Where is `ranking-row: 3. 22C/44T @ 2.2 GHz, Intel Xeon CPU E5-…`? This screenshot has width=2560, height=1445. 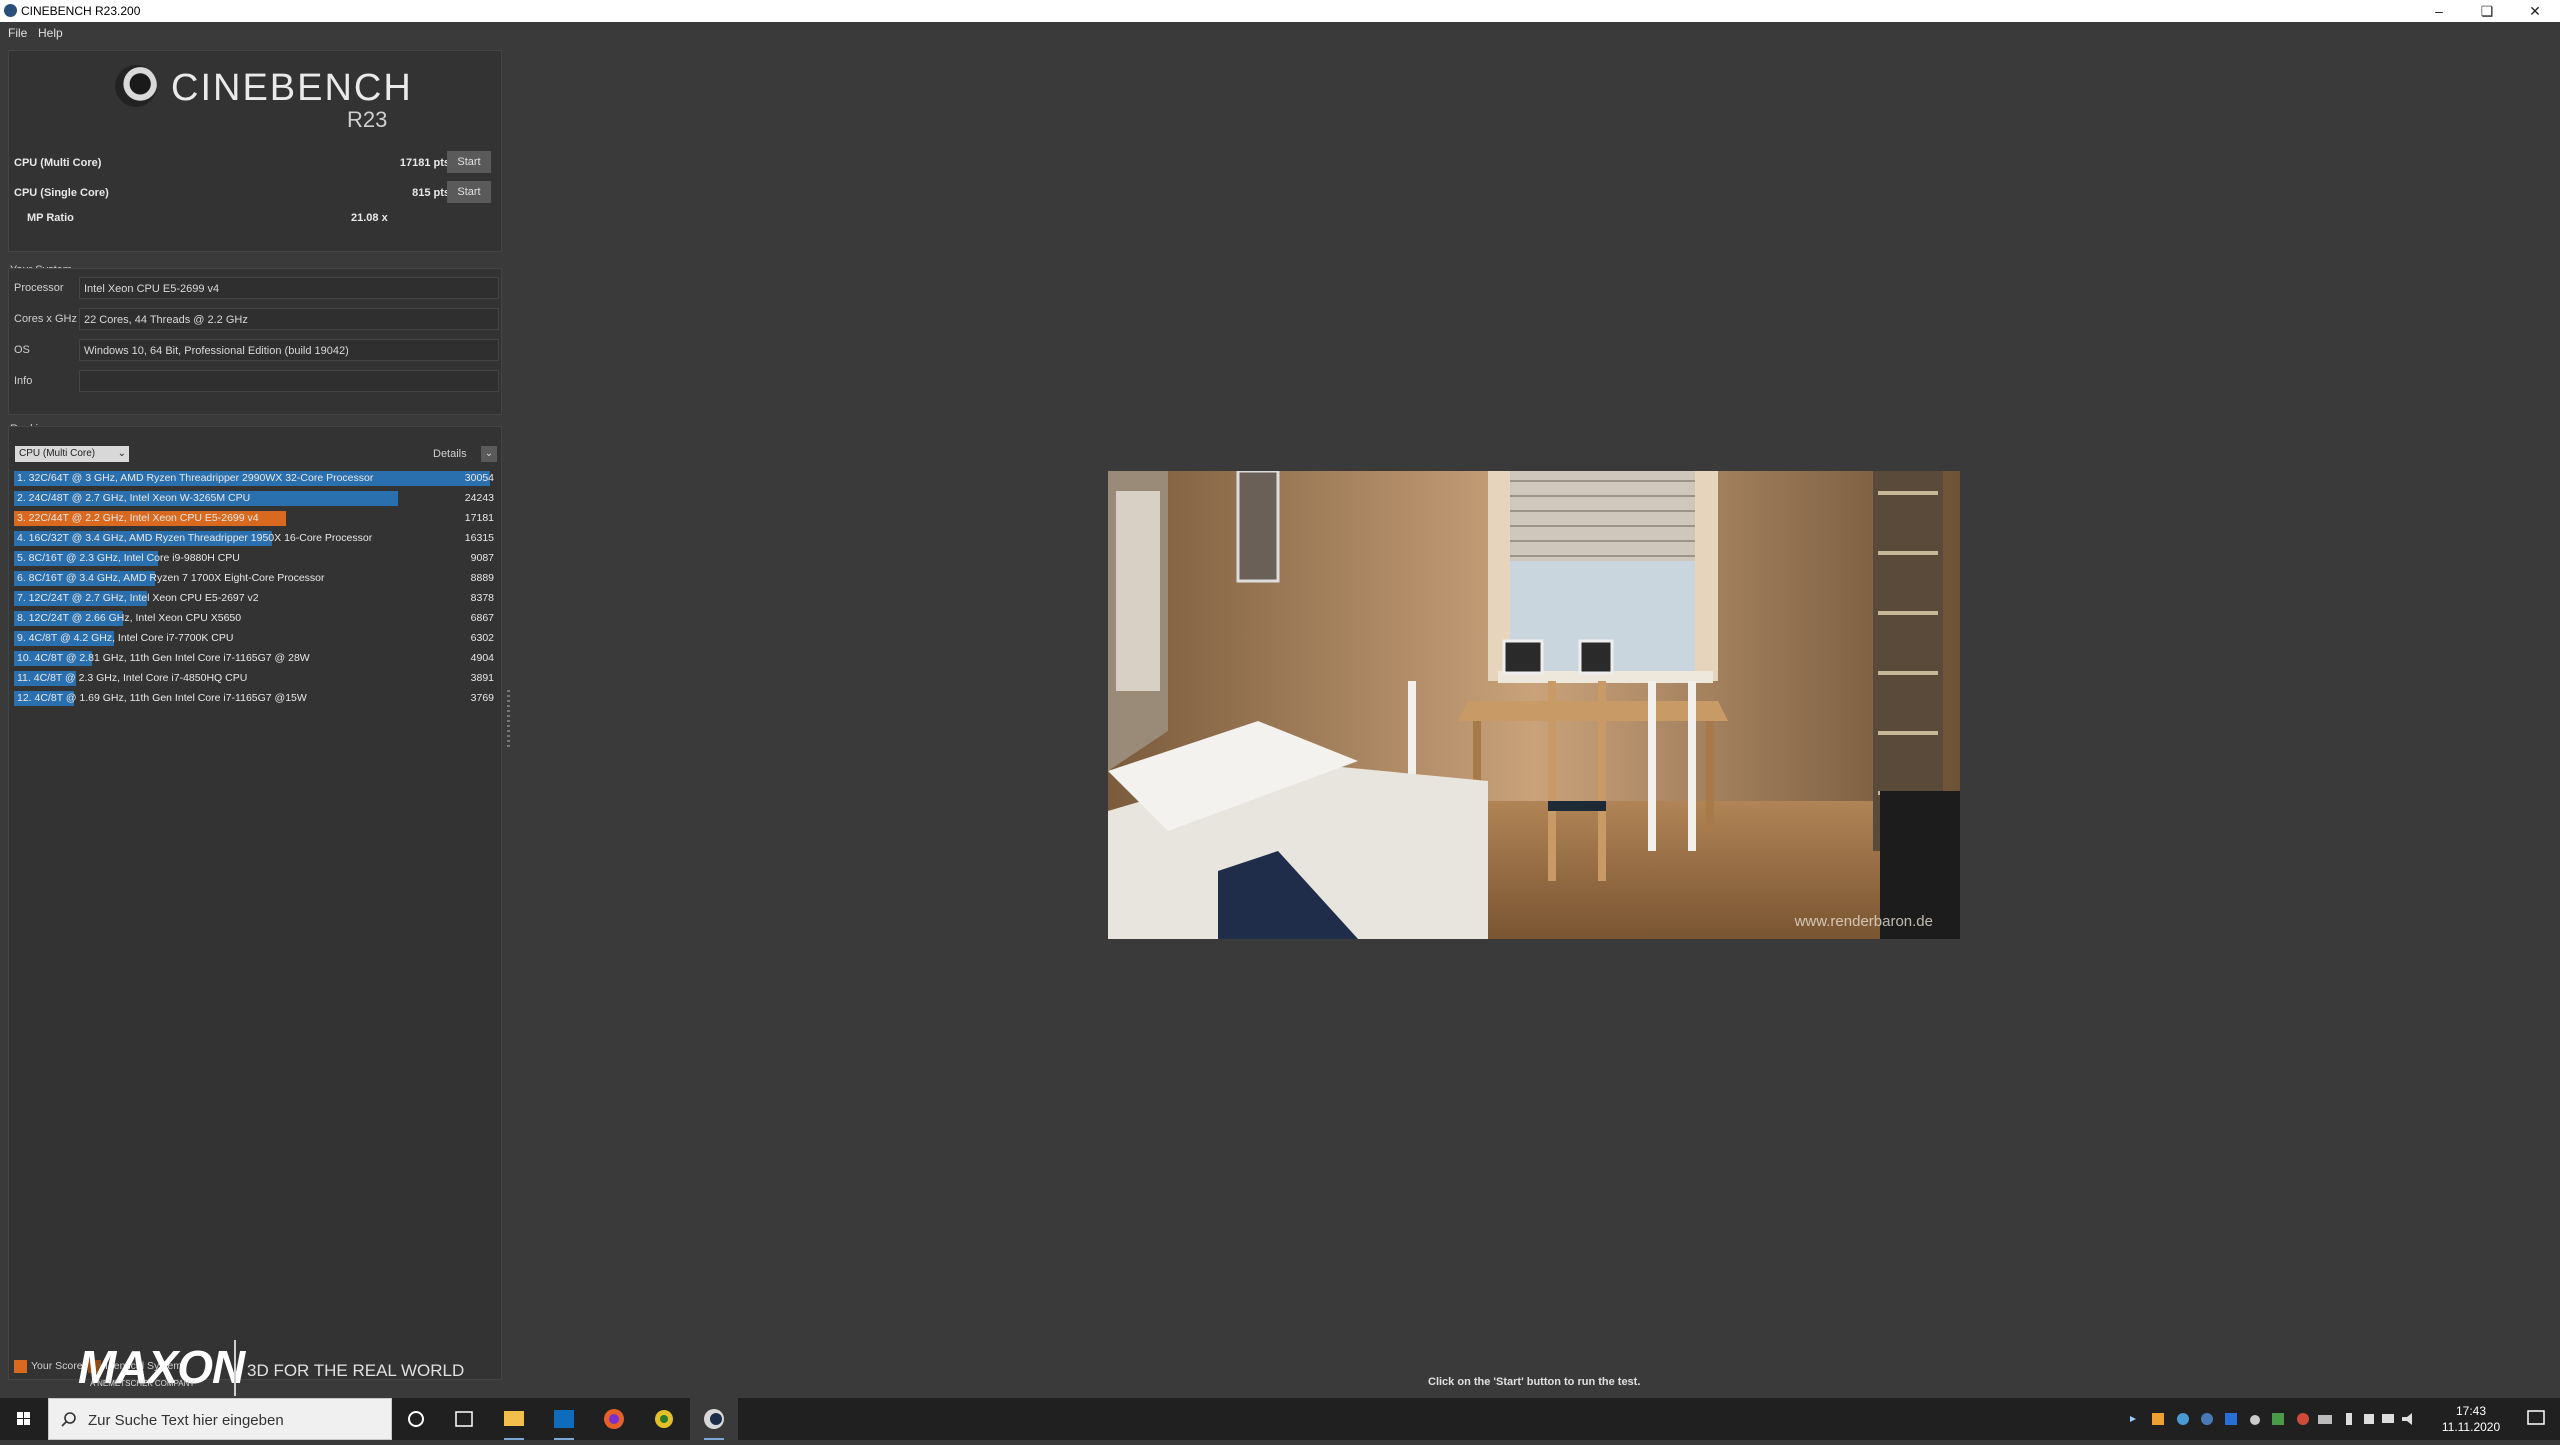 ranking-row: 3. 22C/44T @ 2.2 GHz, Intel Xeon CPU E5-… is located at coordinates (256, 518).